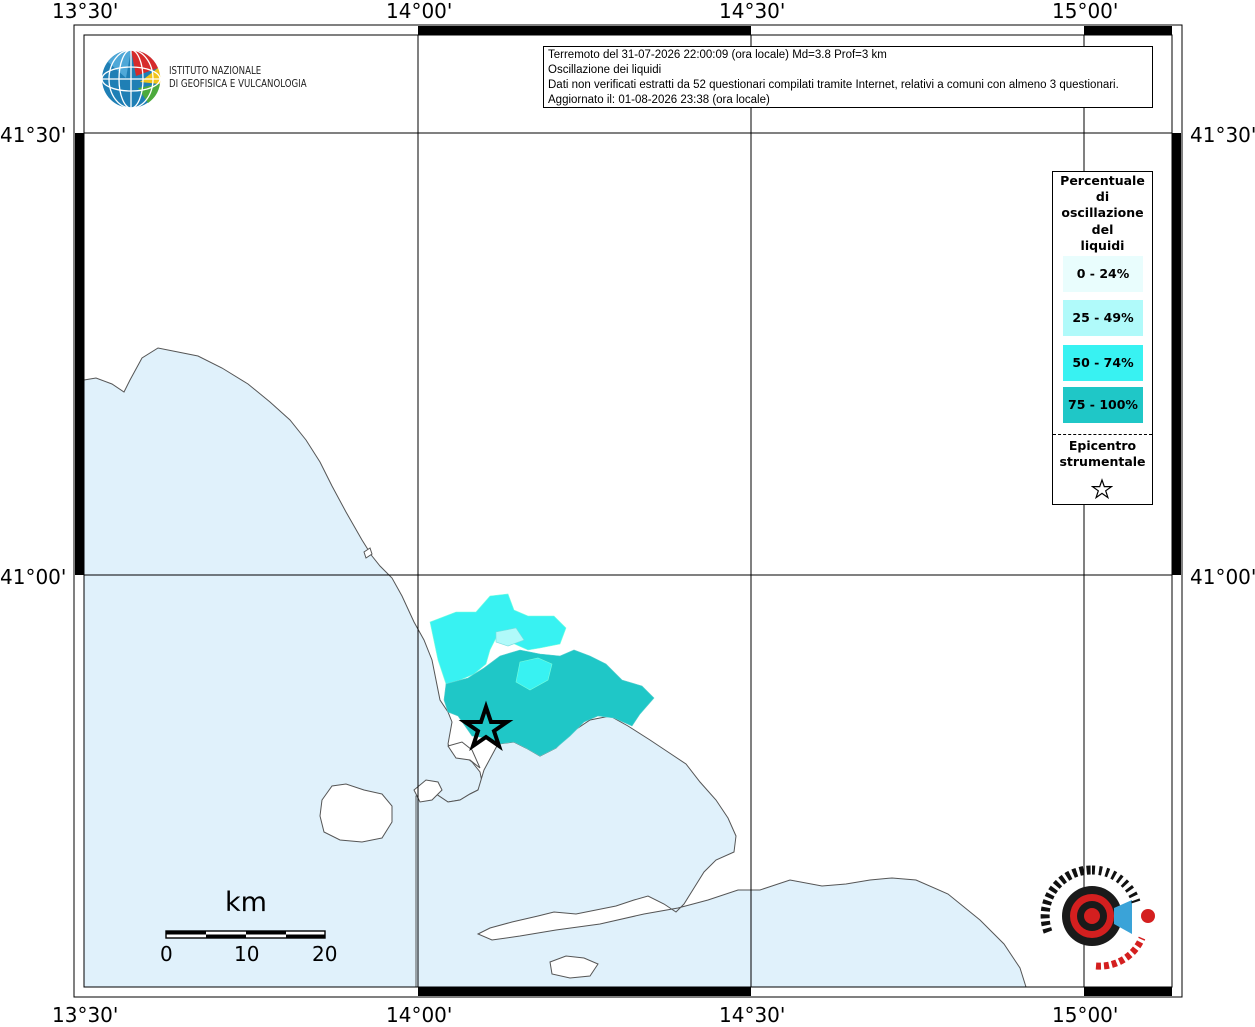  Describe the element at coordinates (1222, 577) in the screenshot. I see `lat-tick-right-2: 41°00'` at that location.